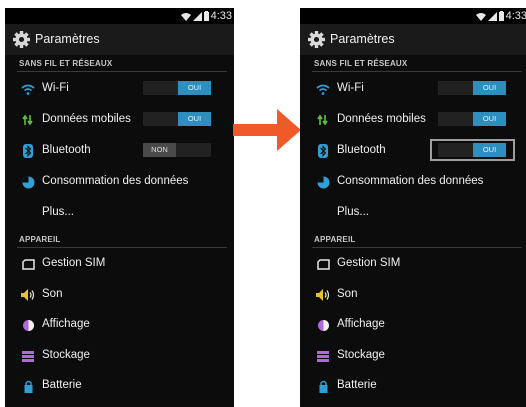 The image size is (526, 407). I want to click on settings-row-bluetooth: Bluetooth NON, so click(119, 151).